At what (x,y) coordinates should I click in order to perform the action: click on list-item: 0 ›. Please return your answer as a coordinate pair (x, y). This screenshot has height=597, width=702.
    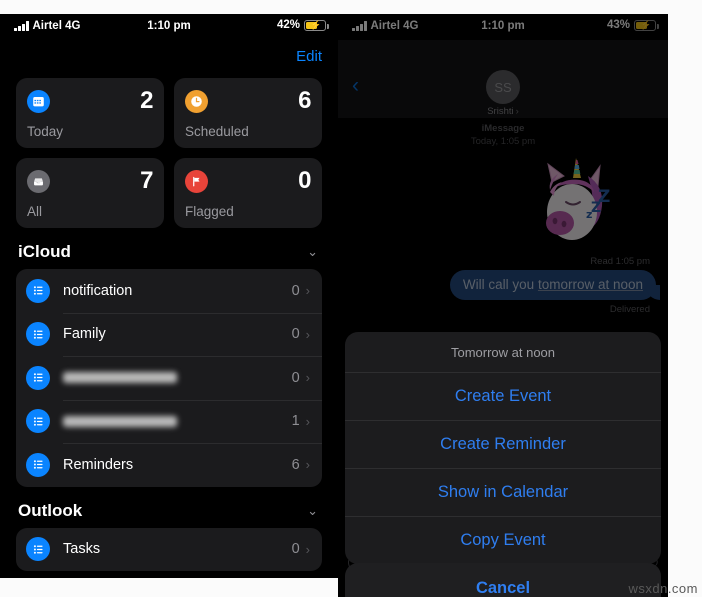
    Looking at the image, I should click on (169, 378).